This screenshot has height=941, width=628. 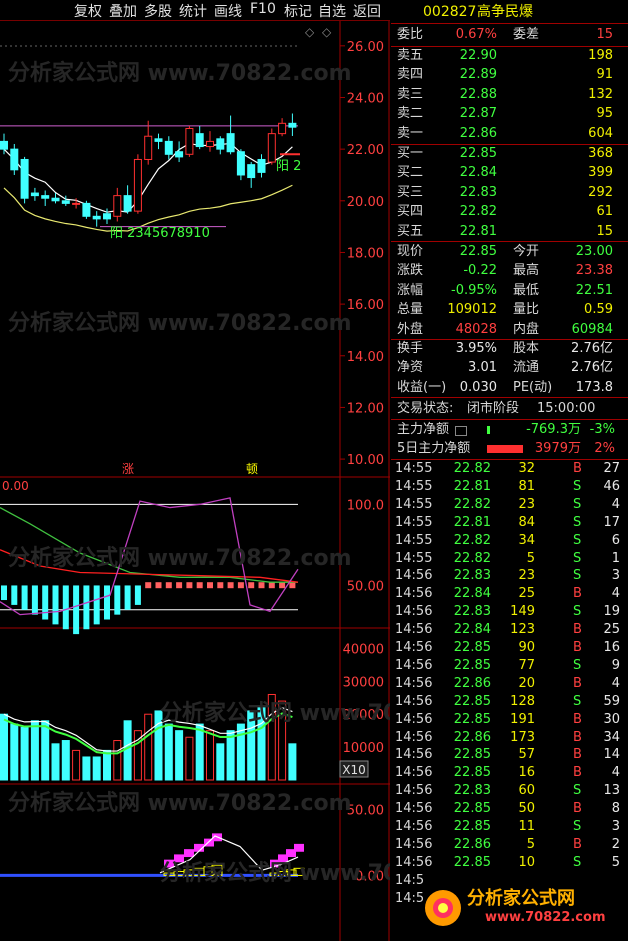 I want to click on tick-row: 14:56 22.85 128 S 59, so click(x=509, y=702).